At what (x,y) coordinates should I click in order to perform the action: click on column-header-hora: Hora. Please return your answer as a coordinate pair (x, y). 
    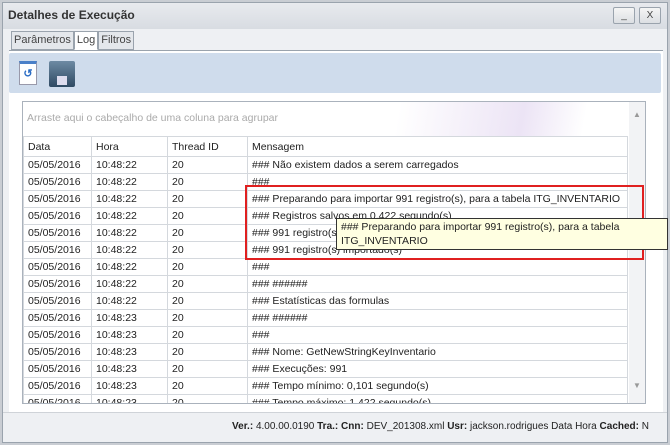
    Looking at the image, I should click on (129, 146).